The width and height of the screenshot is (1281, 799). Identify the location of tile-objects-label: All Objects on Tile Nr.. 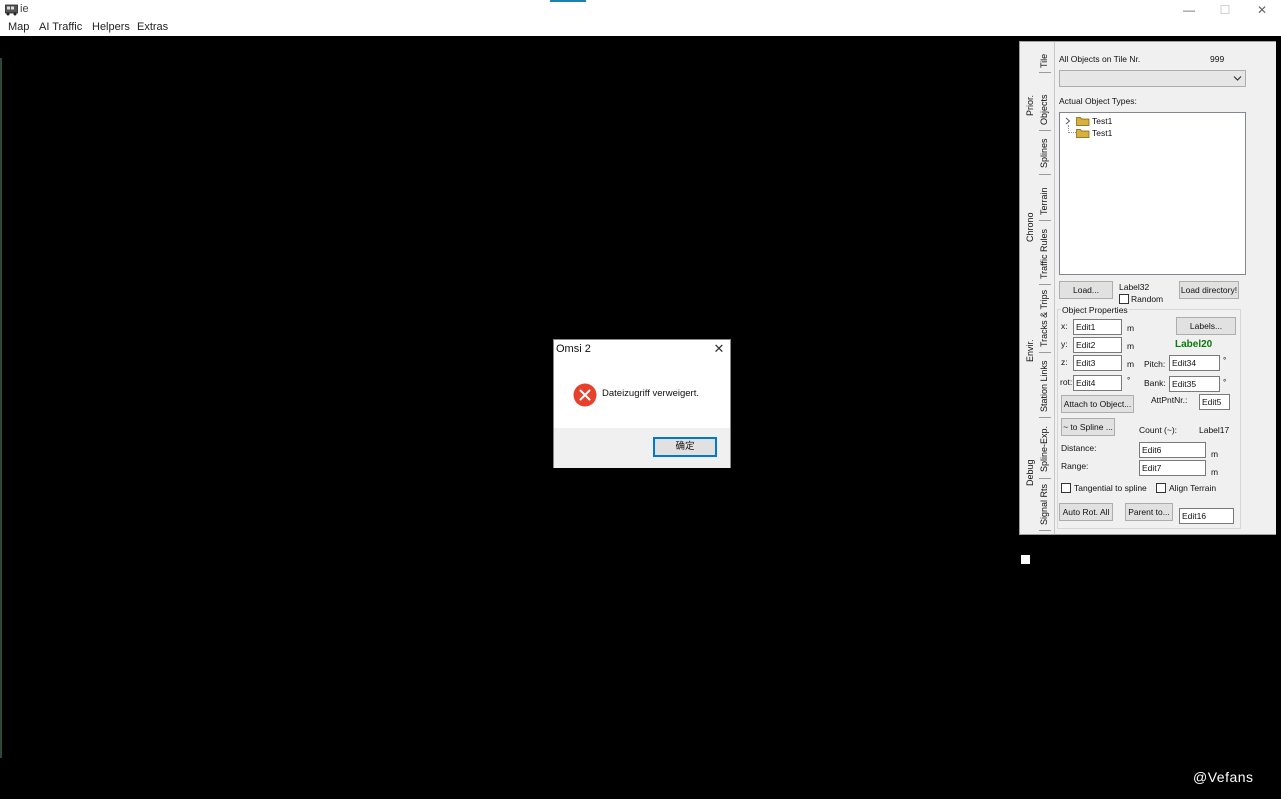
(1100, 59).